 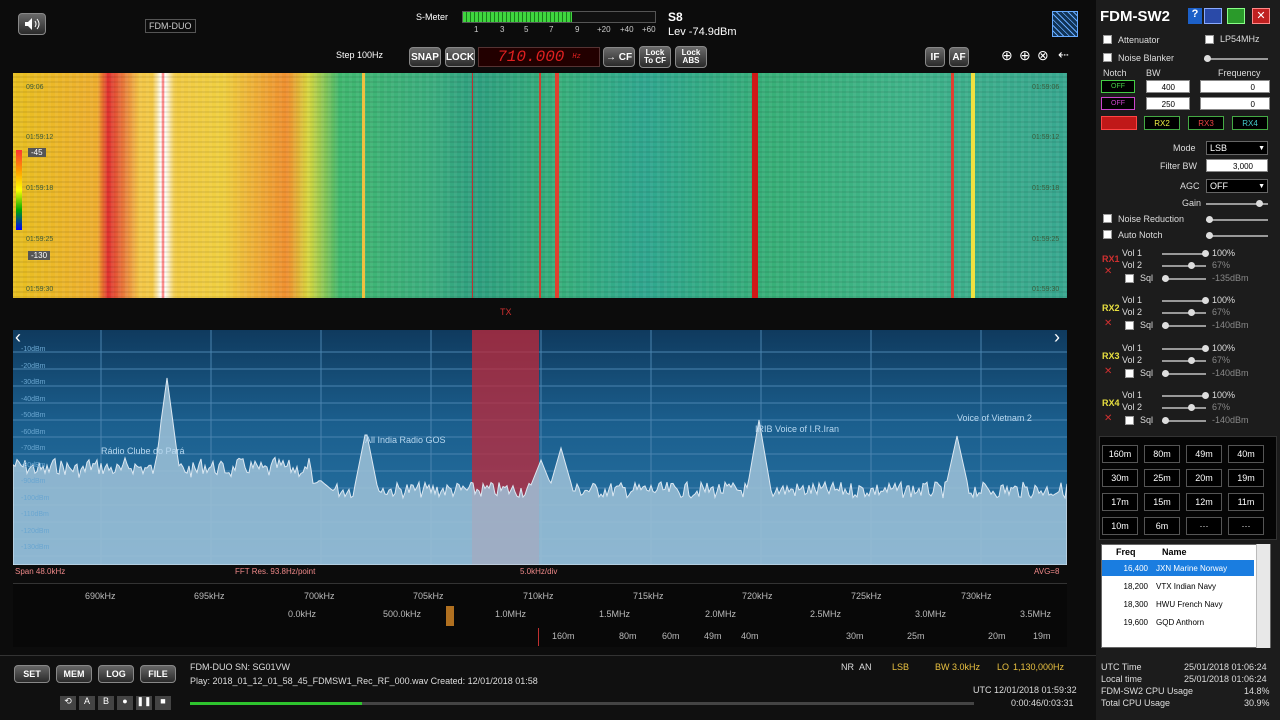 What do you see at coordinates (1195, 16) in the screenshot?
I see `help-icon: ?` at bounding box center [1195, 16].